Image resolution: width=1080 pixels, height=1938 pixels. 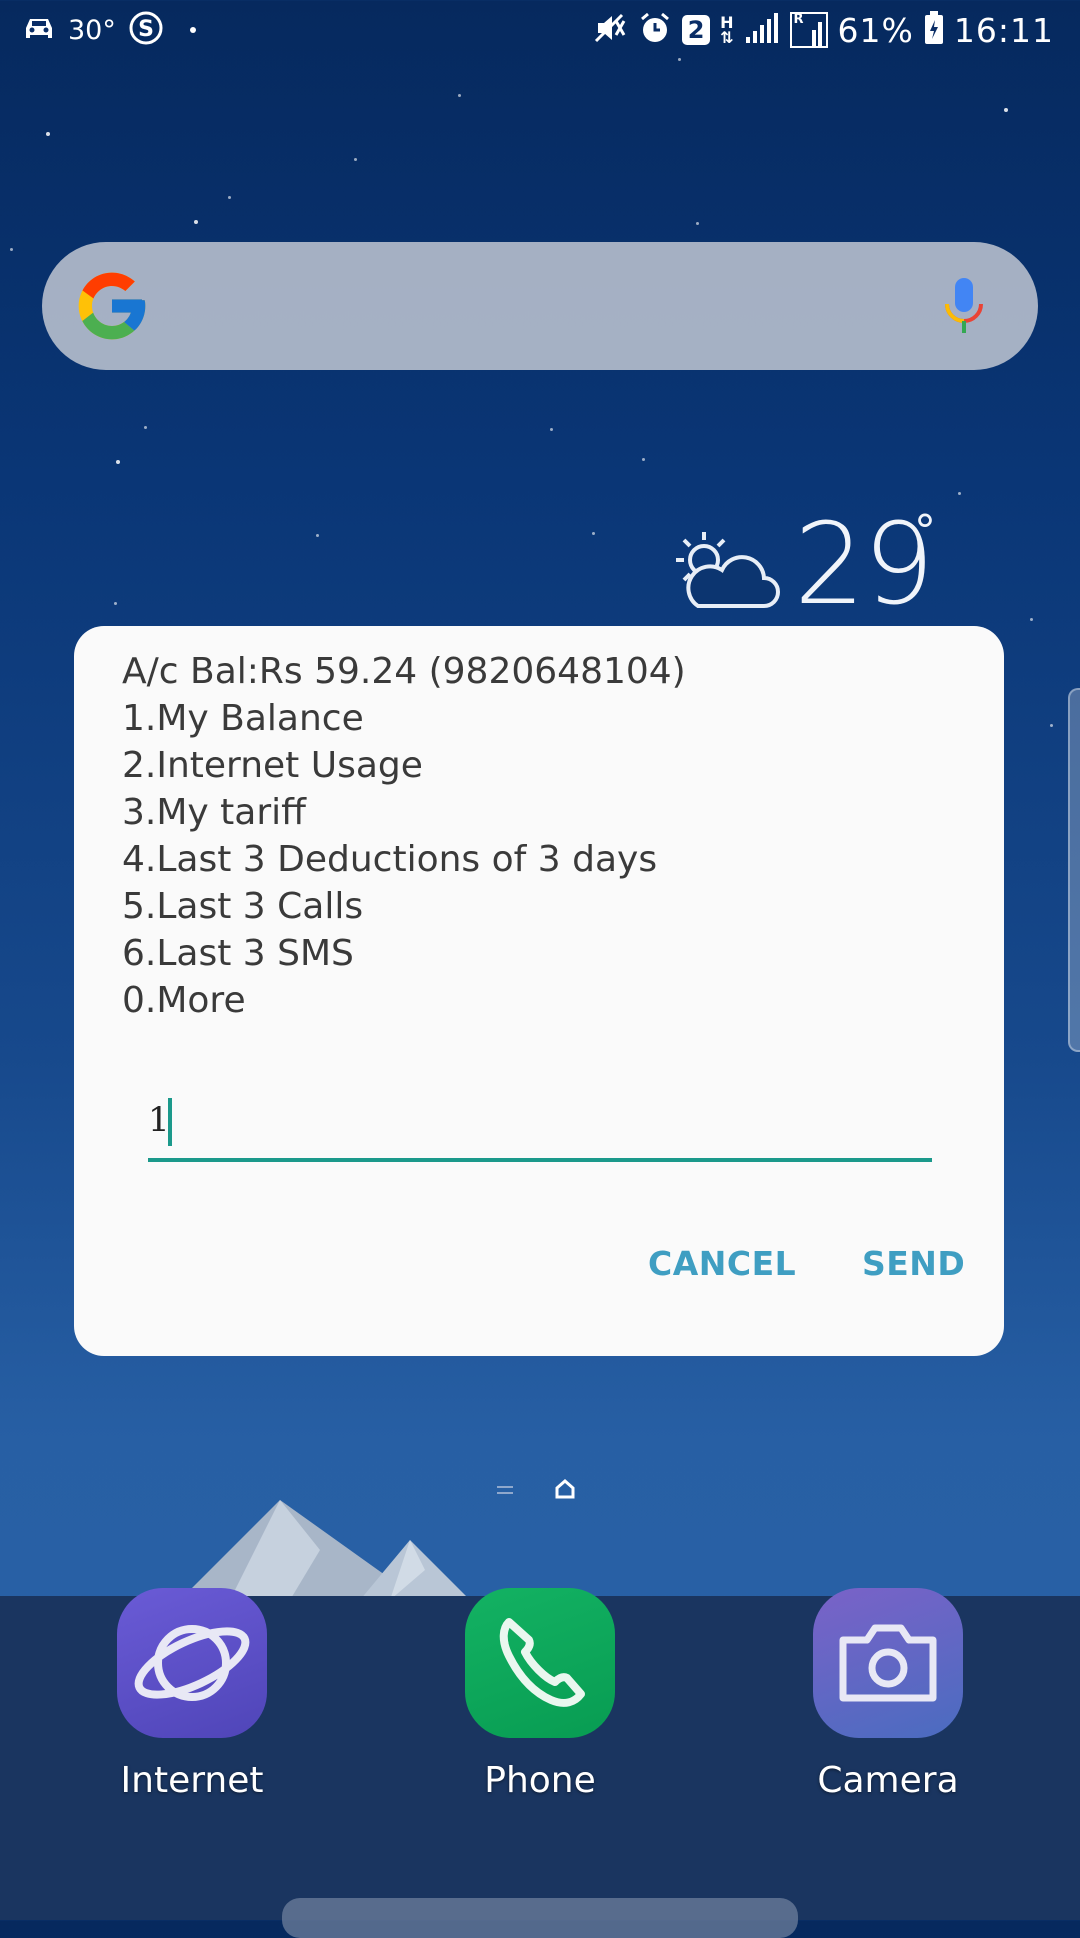 I want to click on partly-cloudy-icon, so click(x=724, y=570).